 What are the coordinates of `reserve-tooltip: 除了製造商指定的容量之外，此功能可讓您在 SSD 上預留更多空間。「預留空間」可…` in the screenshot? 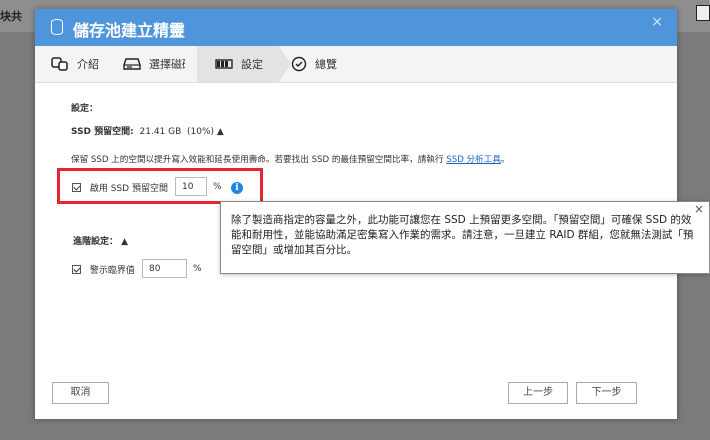 It's located at (465, 237).